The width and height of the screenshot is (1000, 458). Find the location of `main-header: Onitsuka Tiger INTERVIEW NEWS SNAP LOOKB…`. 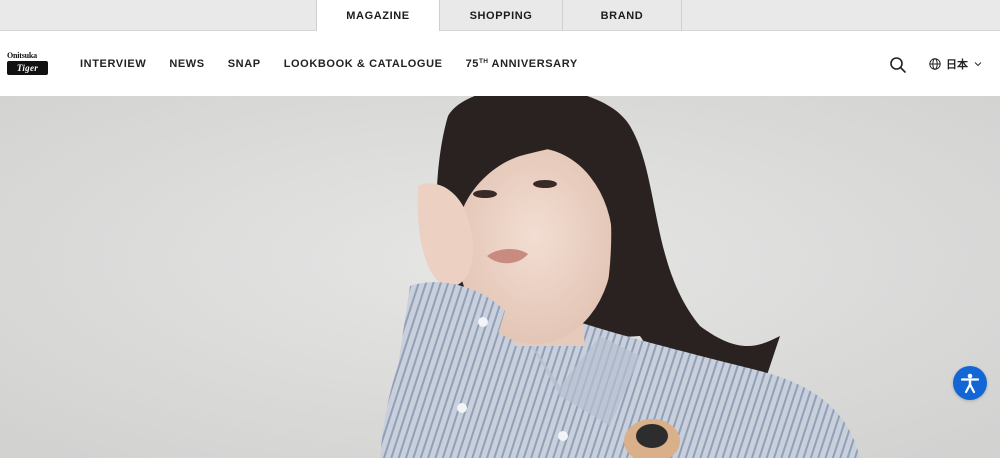

main-header: Onitsuka Tiger INTERVIEW NEWS SNAP LOOKB… is located at coordinates (500, 63).